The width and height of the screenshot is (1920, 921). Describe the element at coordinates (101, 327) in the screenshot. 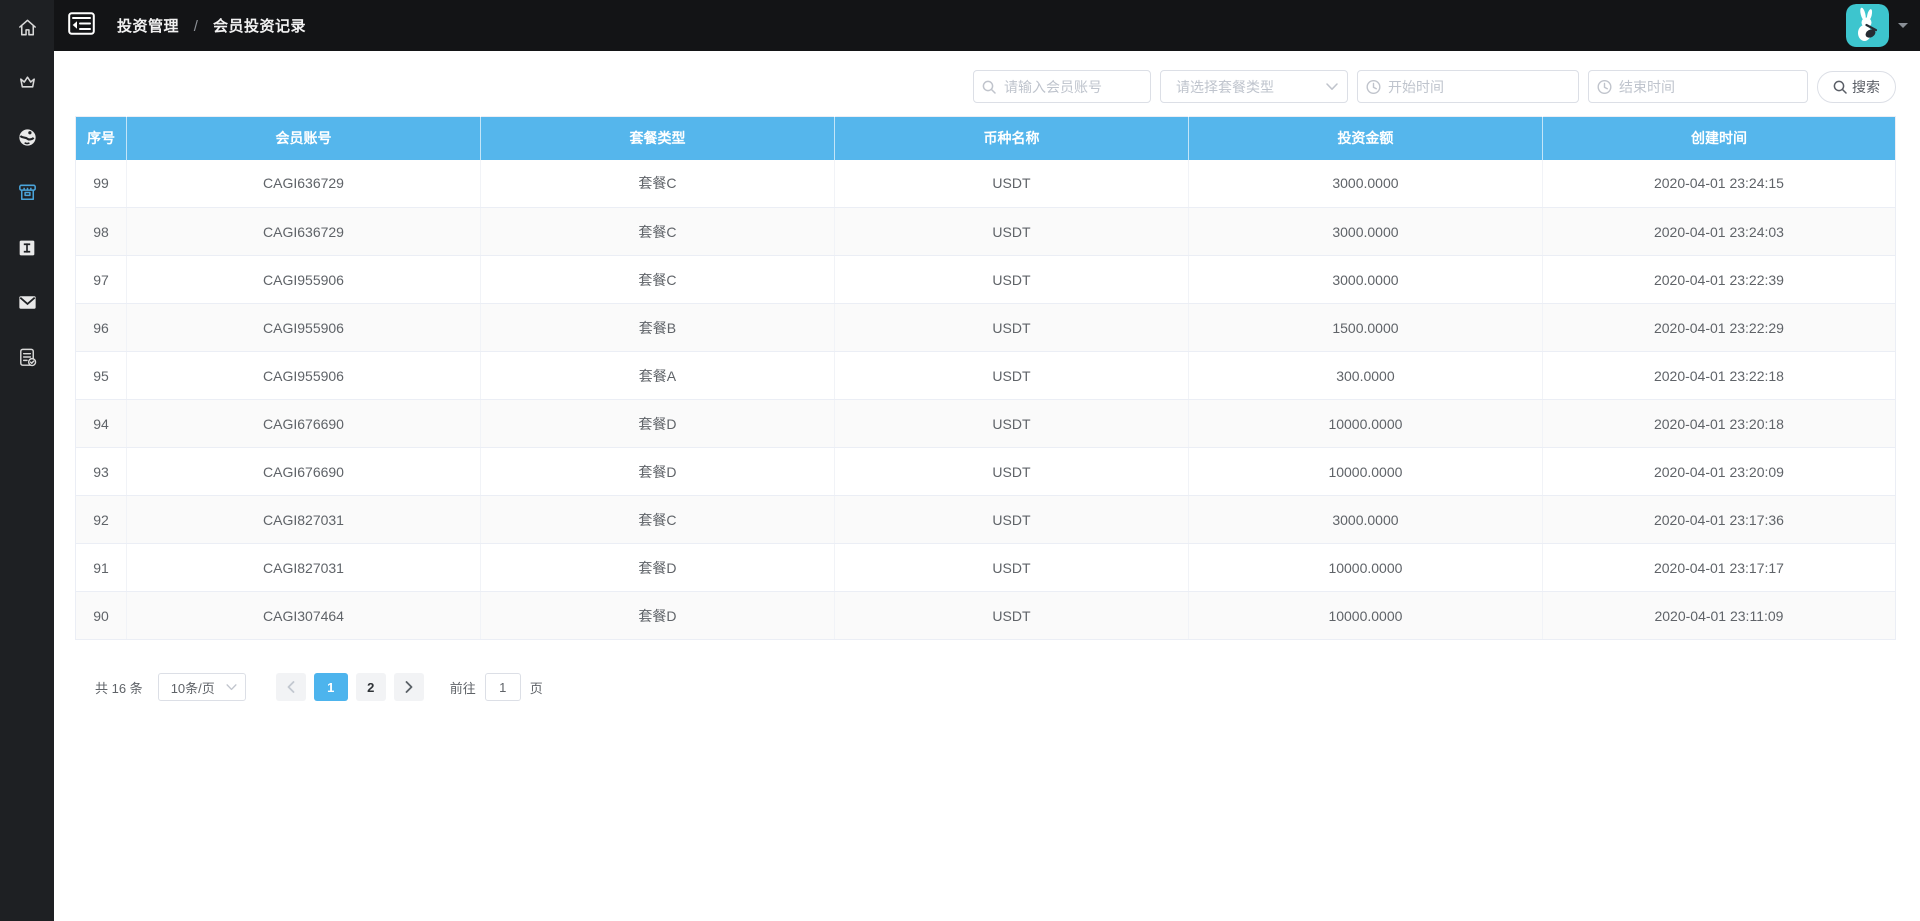

I see `cell-index: 96` at that location.